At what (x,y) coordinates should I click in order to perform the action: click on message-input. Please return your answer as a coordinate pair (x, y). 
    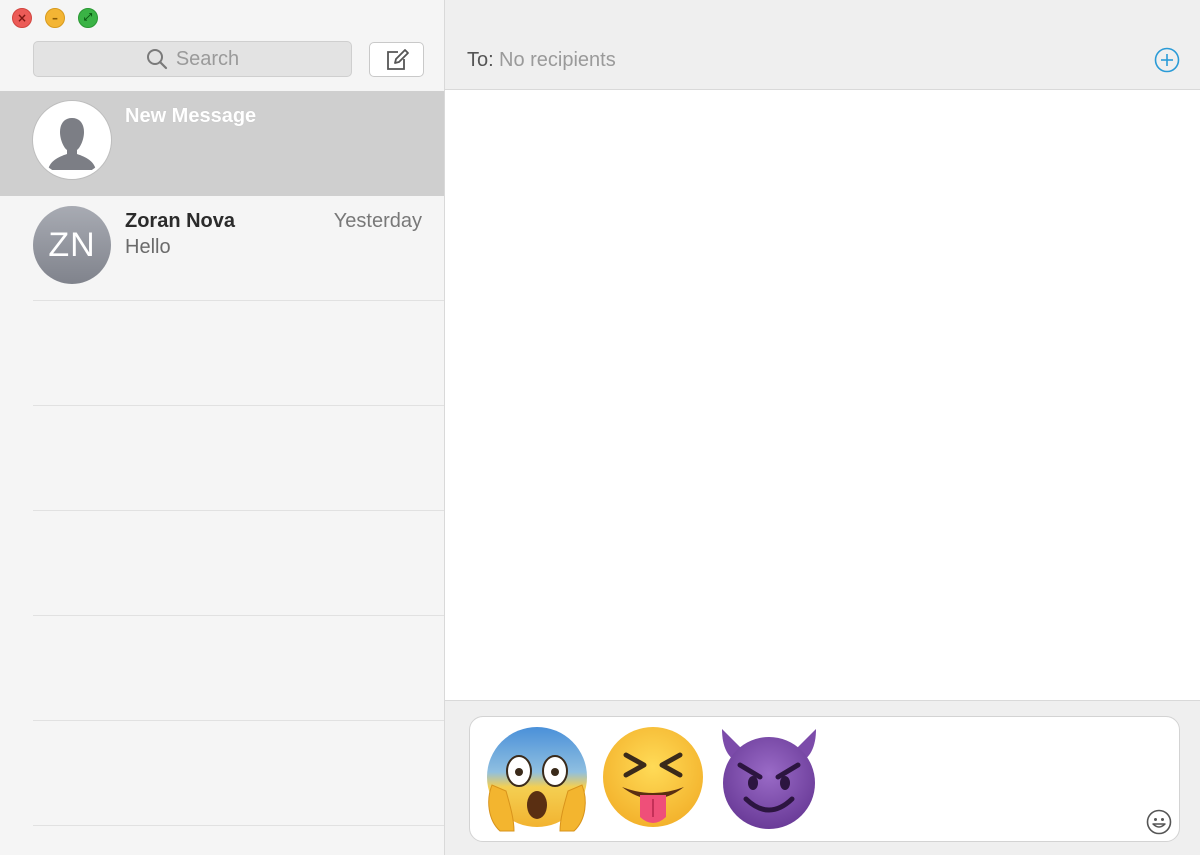
    Looking at the image, I should click on (824, 779).